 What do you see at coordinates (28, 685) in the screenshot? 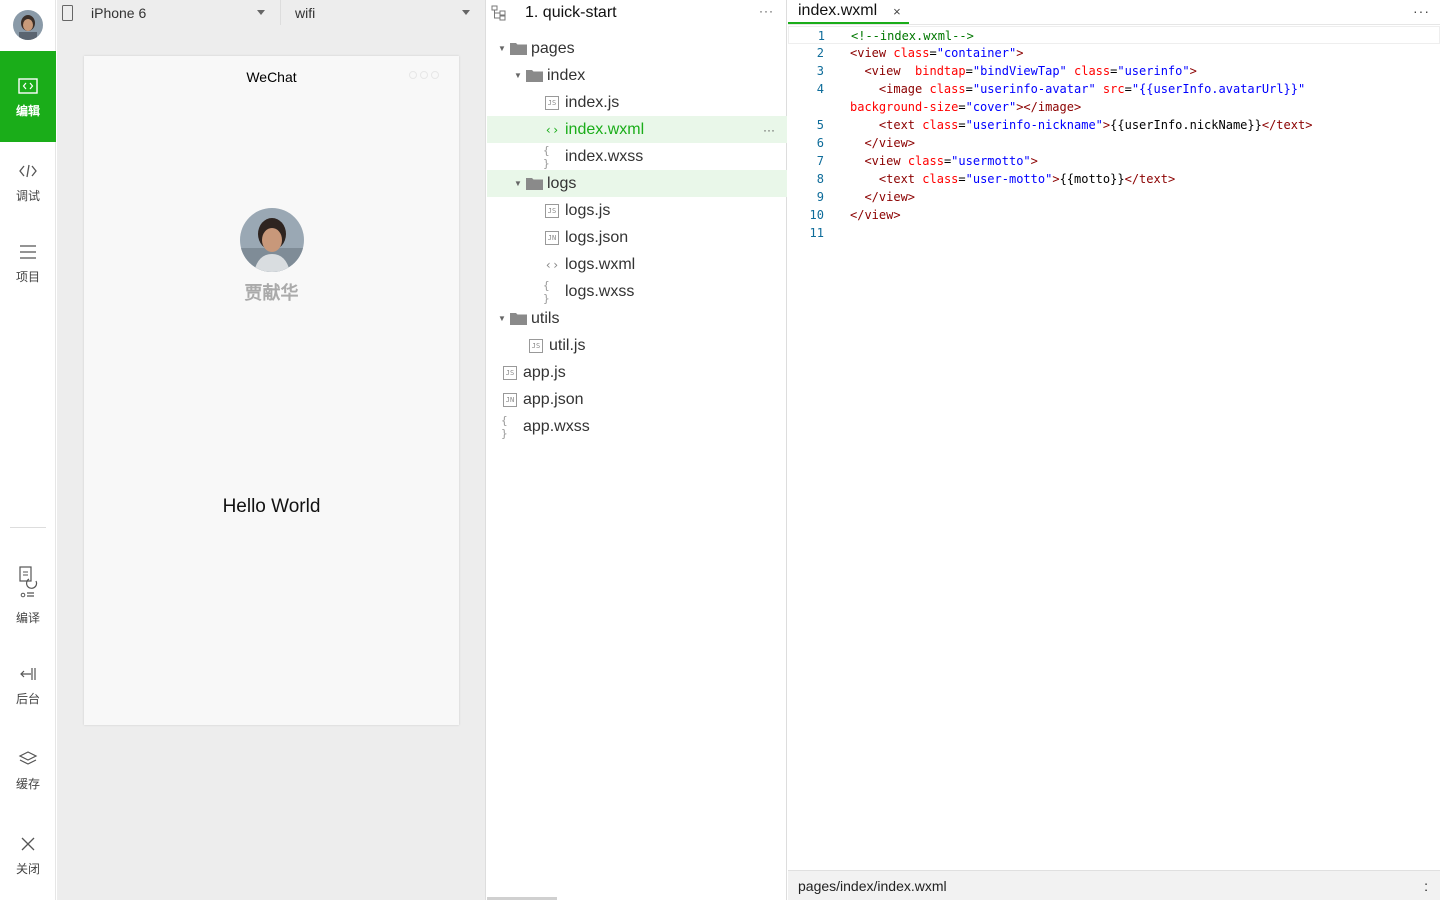
I see `nav-background: 后台` at bounding box center [28, 685].